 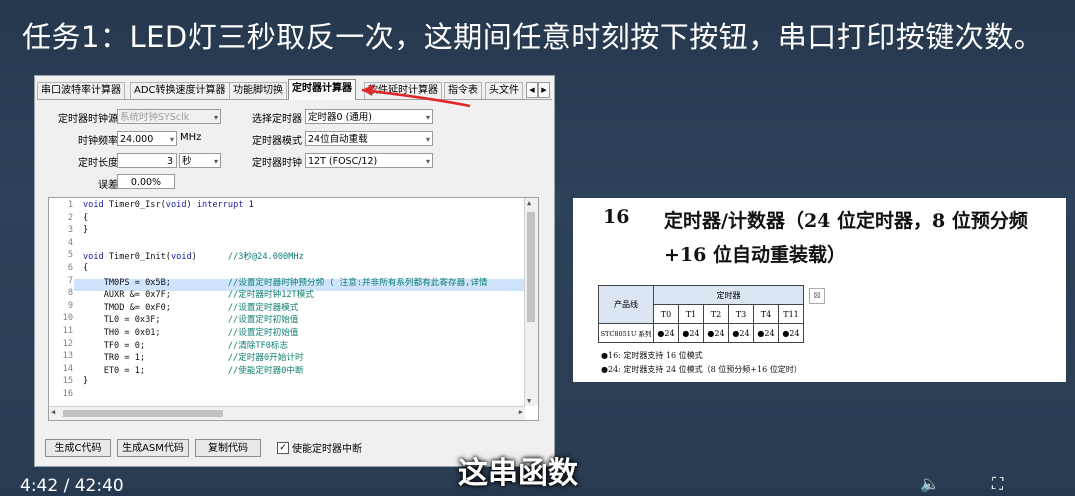 What do you see at coordinates (666, 314) in the screenshot?
I see `timer-col-header: T0` at bounding box center [666, 314].